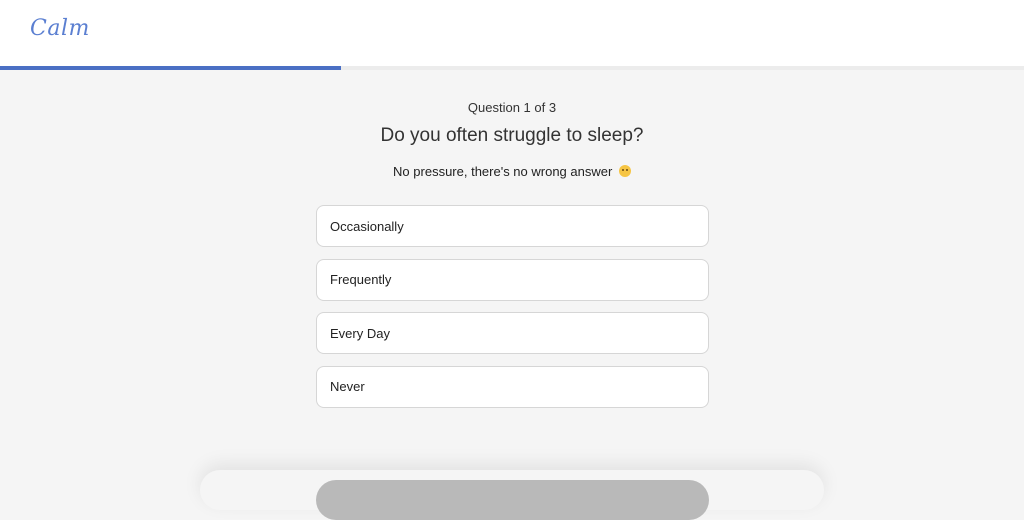 This screenshot has width=1024, height=520. Describe the element at coordinates (512, 279) in the screenshot. I see `answer-option-frequently: Frequently` at that location.